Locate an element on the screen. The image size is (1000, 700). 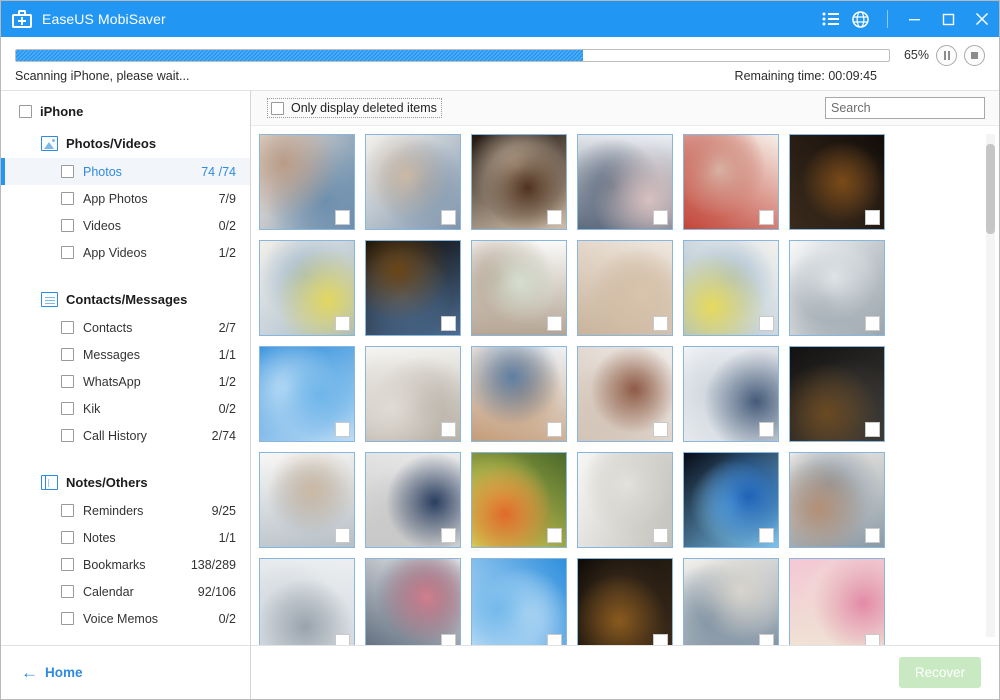
sidebar-item-call-history: Call History 2/74 is located at coordinates (125, 435).